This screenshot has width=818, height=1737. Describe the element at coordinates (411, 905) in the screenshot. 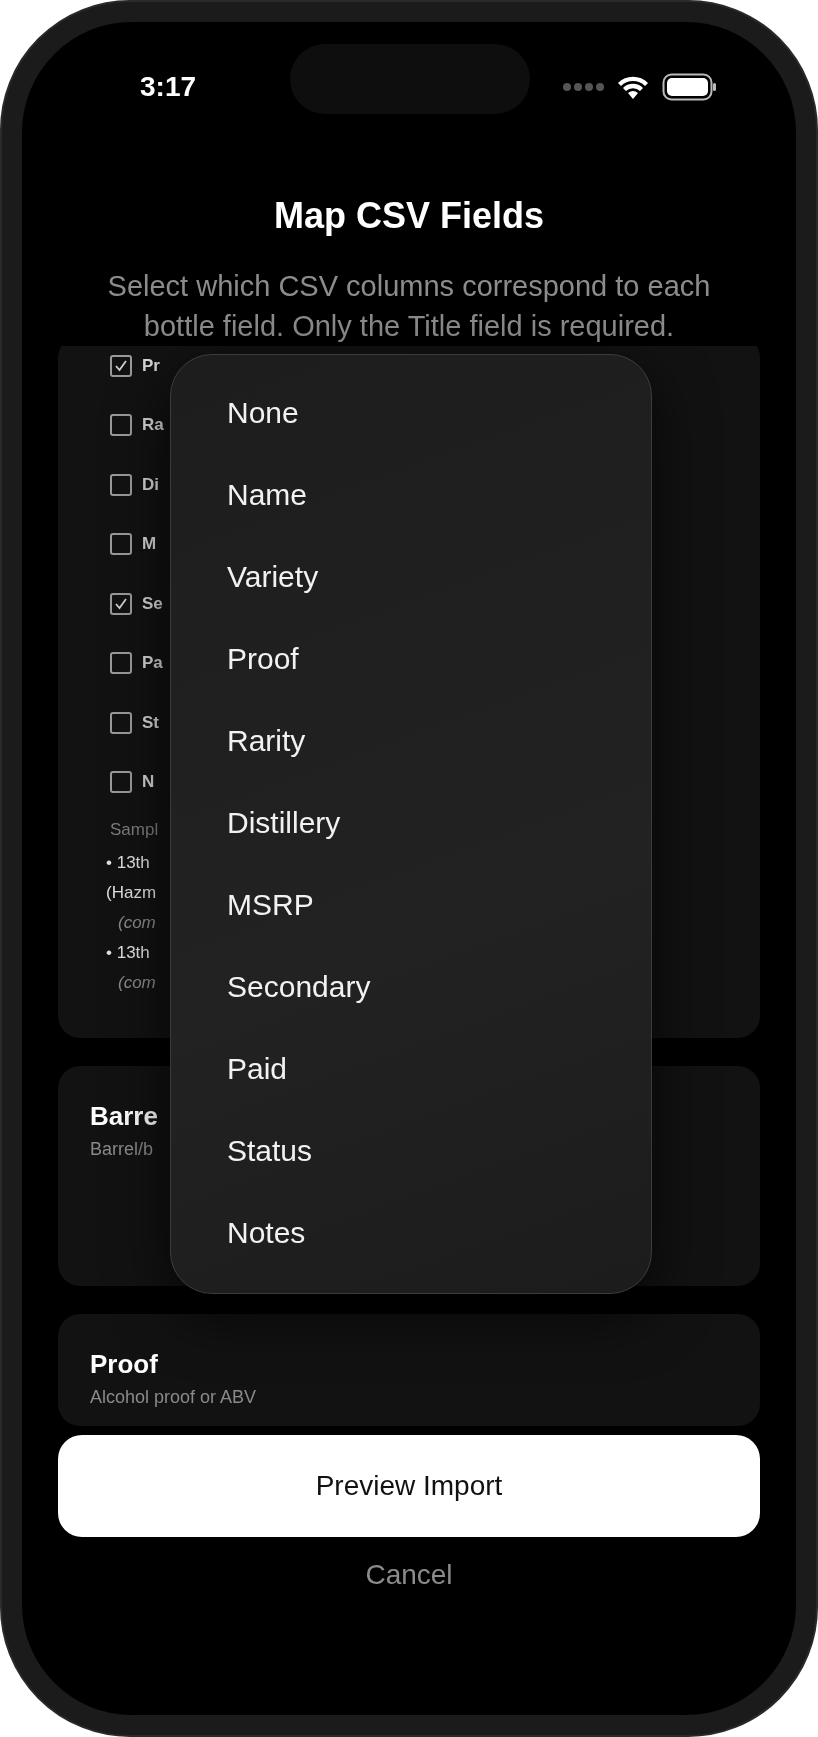

I see `menu-item: MSRP` at that location.